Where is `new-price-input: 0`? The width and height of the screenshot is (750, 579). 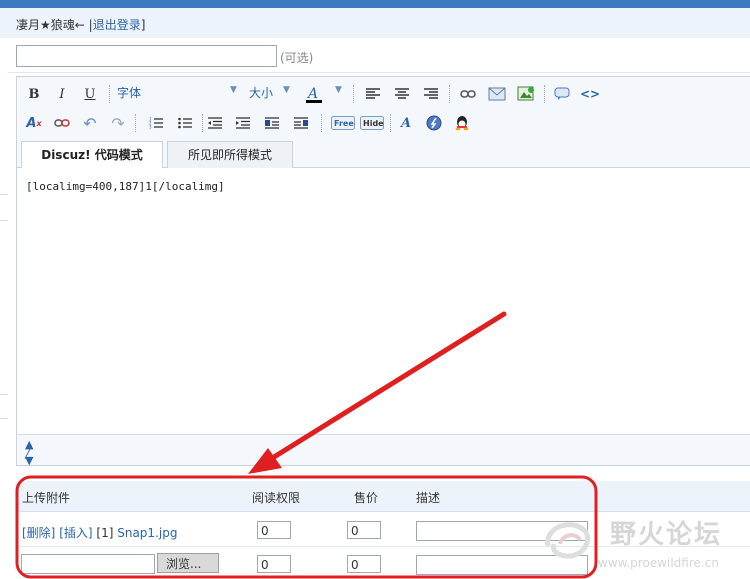 new-price-input: 0 is located at coordinates (364, 564).